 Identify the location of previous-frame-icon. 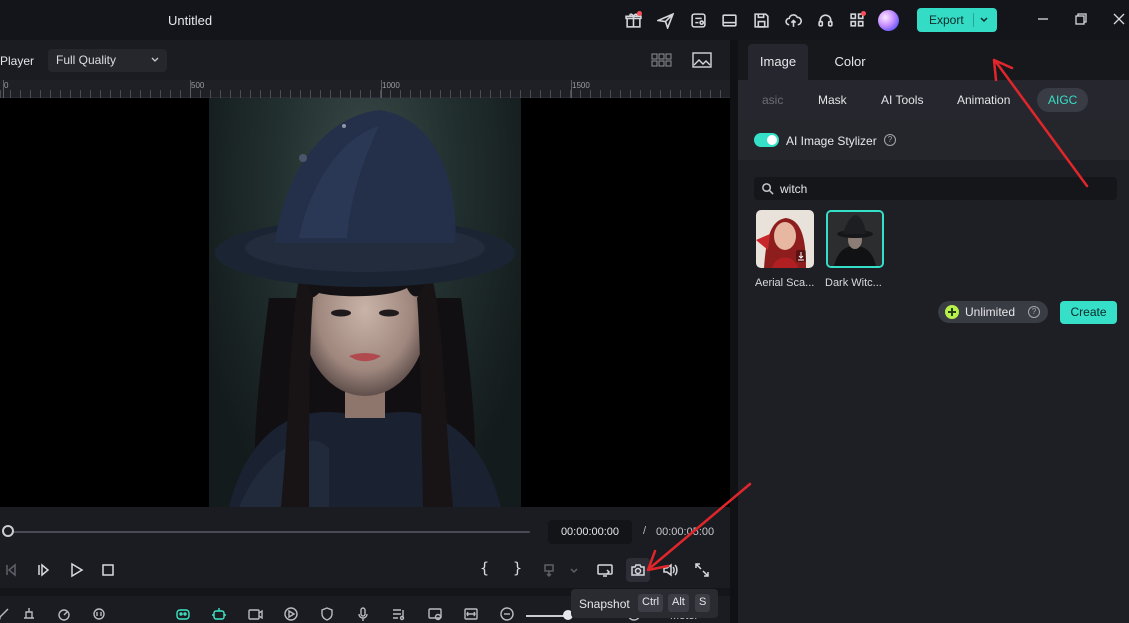
(11, 570).